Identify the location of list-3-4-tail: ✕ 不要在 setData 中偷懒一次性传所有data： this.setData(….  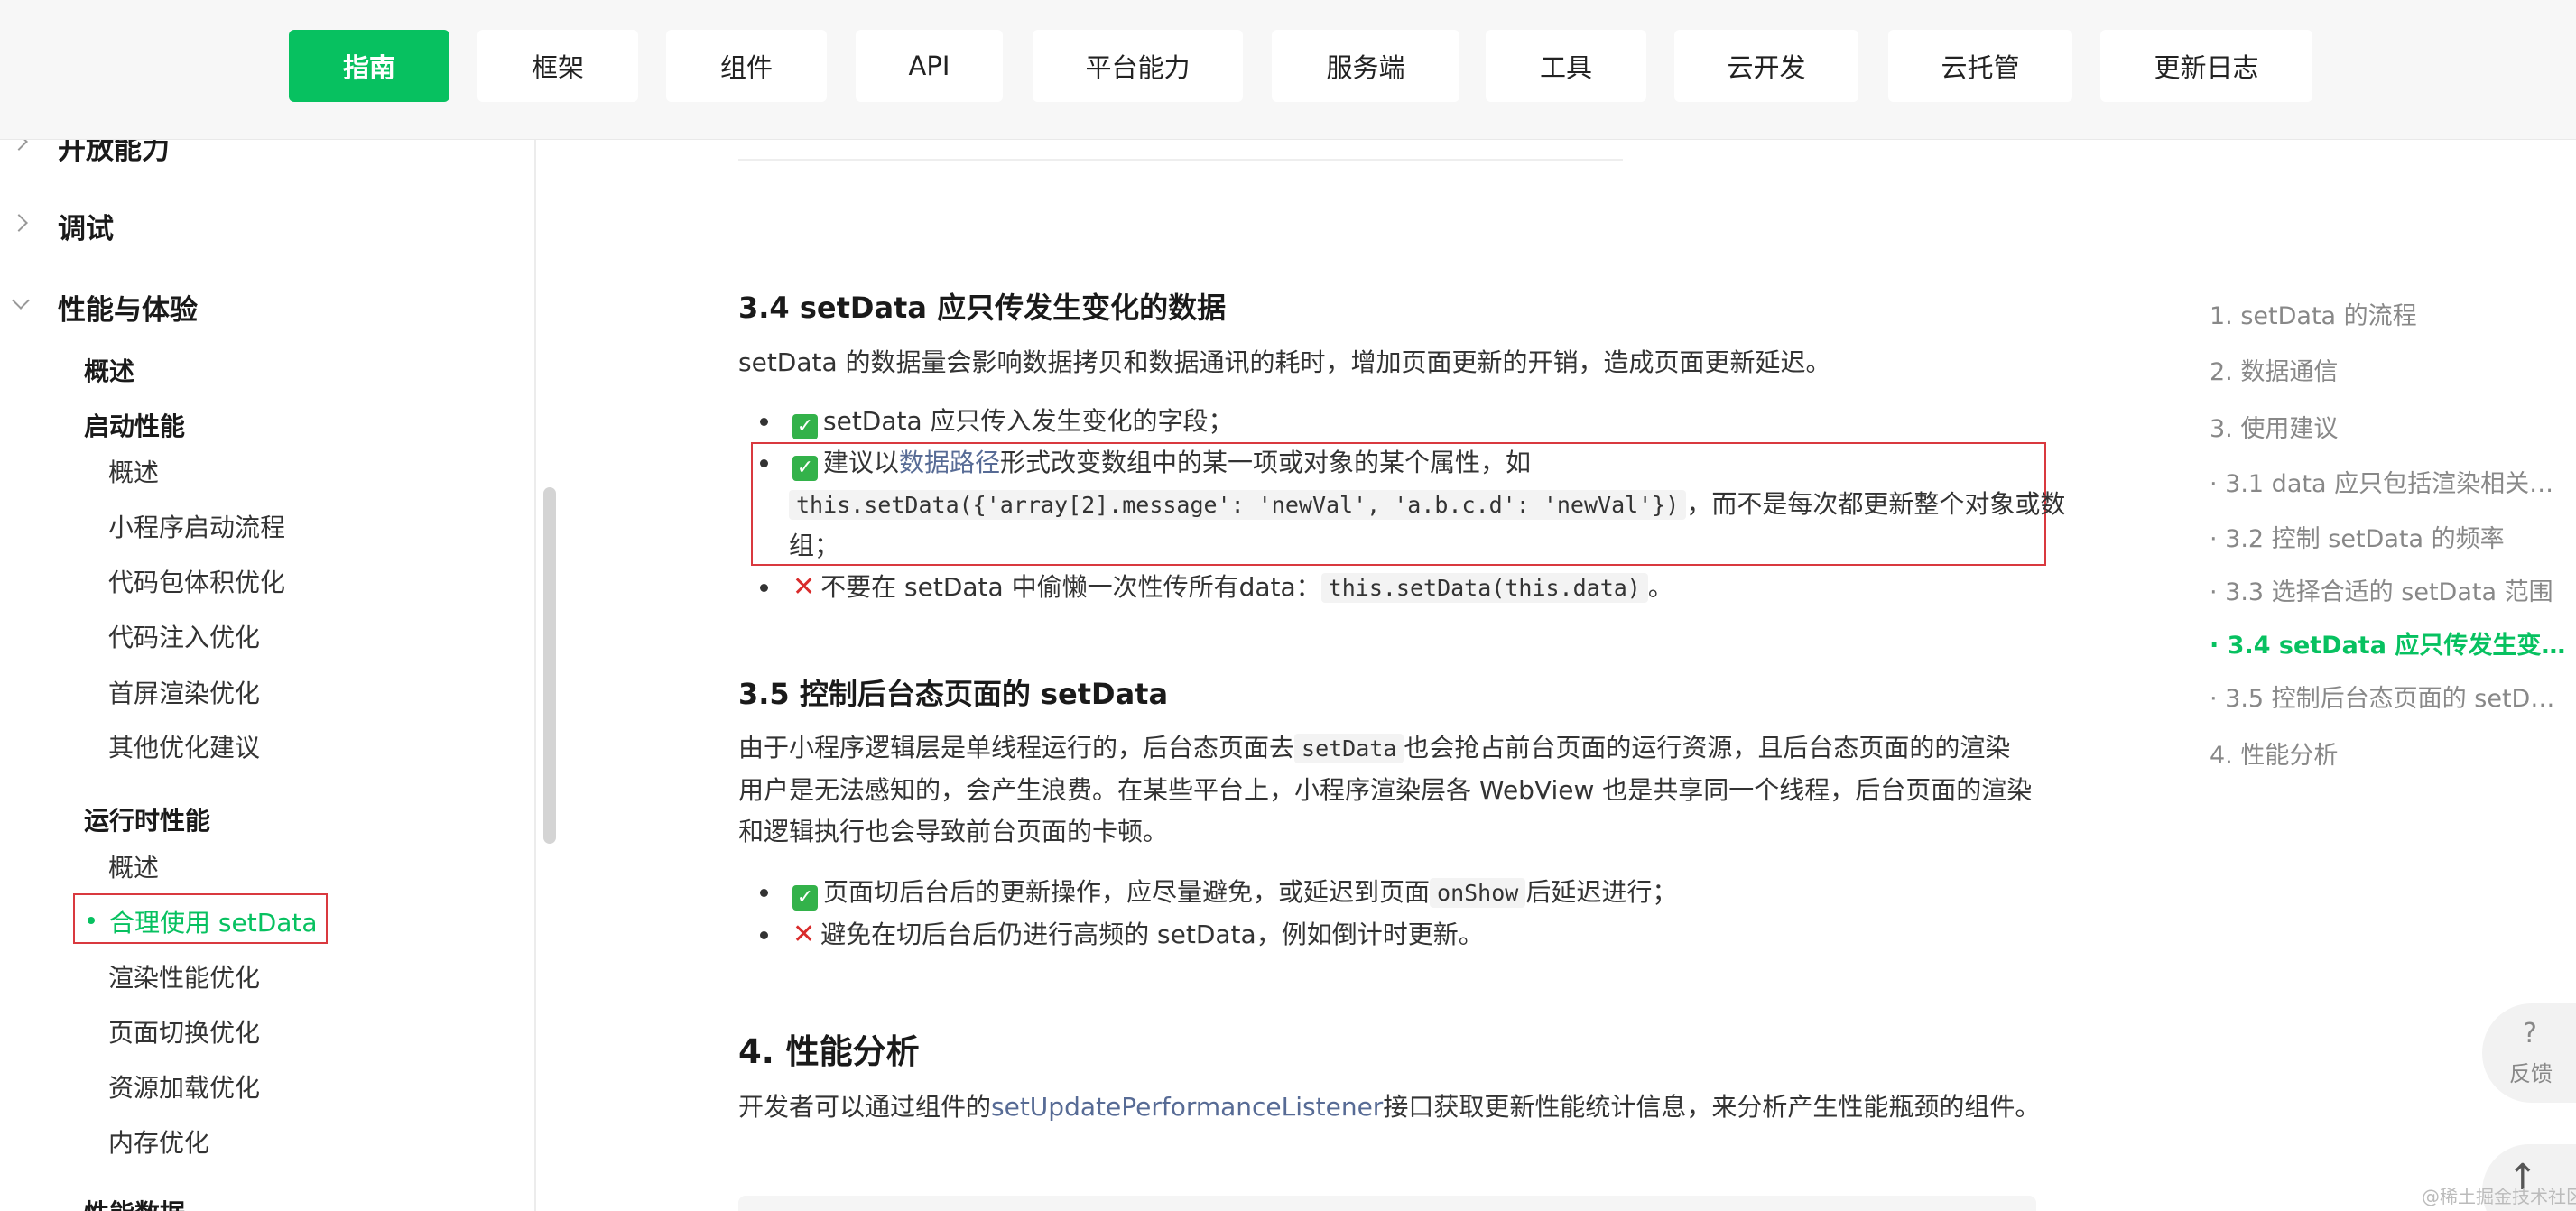
(1401, 588).